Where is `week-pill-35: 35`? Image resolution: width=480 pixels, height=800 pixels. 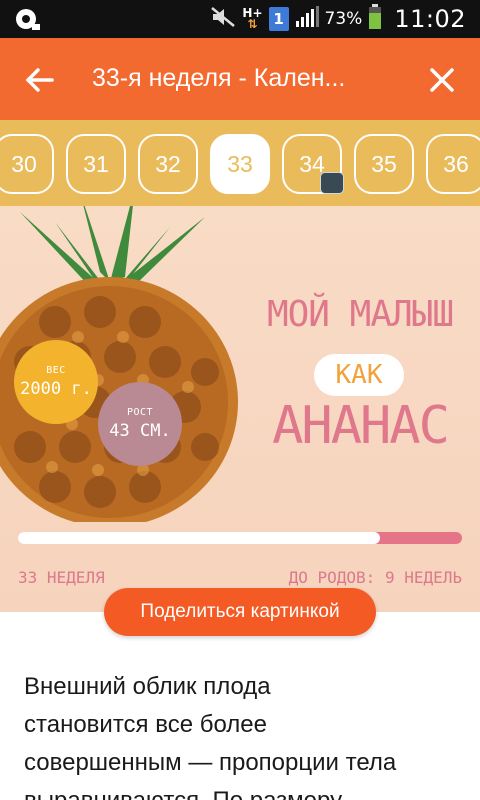
week-pill-35: 35 is located at coordinates (384, 164).